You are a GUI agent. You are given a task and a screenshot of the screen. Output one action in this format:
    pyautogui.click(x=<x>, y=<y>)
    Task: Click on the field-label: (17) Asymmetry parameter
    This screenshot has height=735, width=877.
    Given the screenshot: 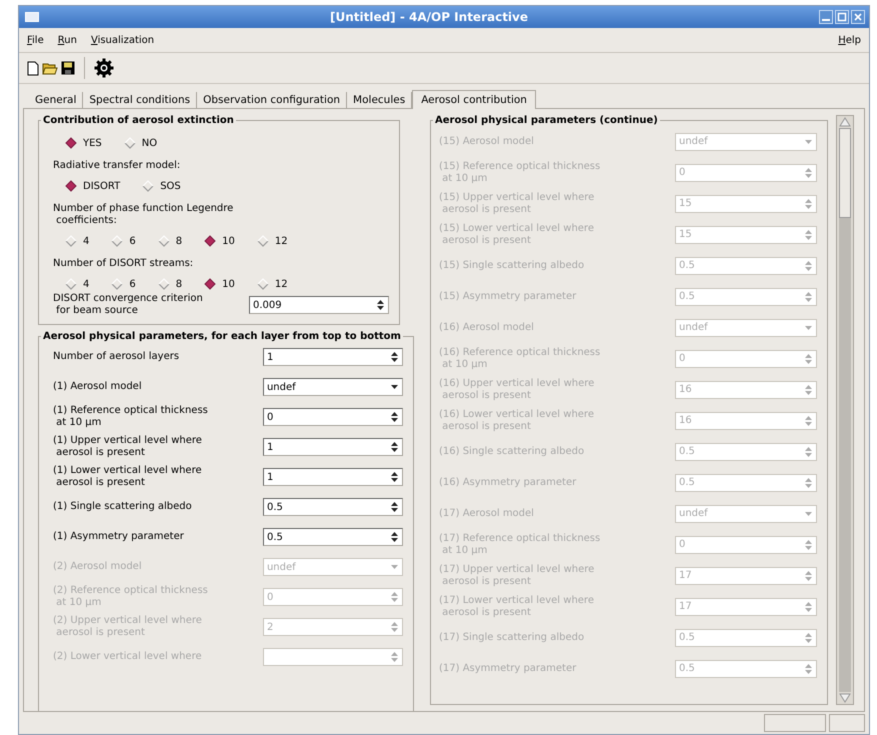 What is the action you would take?
    pyautogui.click(x=507, y=668)
    